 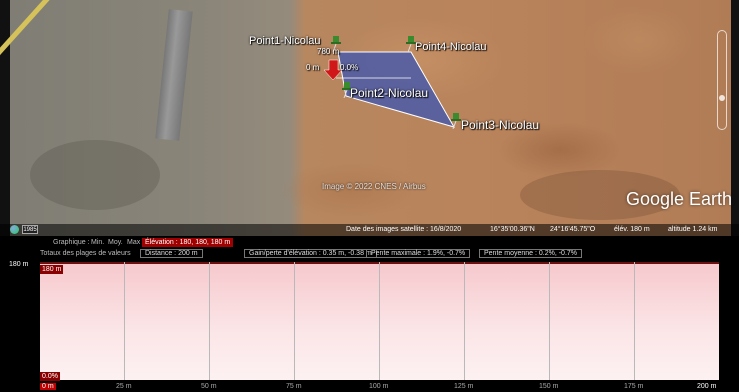 What do you see at coordinates (313, 67) in the screenshot?
I see `measure-start-label: 0 m` at bounding box center [313, 67].